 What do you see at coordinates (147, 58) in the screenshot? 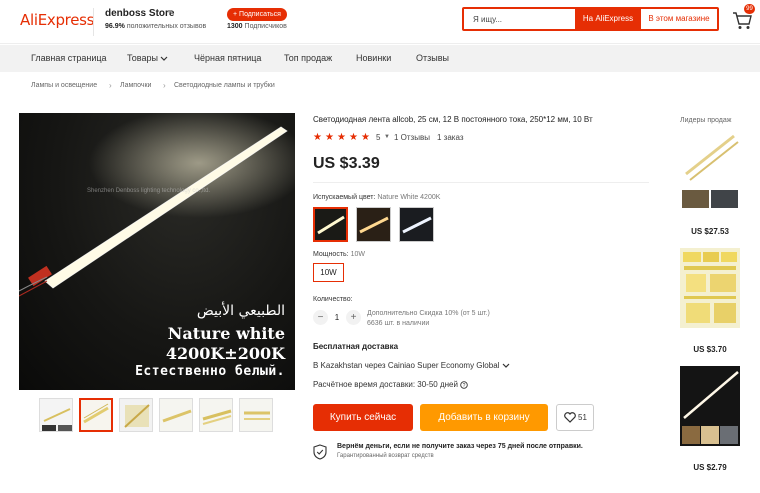
I see `nav-item-products: Товары` at bounding box center [147, 58].